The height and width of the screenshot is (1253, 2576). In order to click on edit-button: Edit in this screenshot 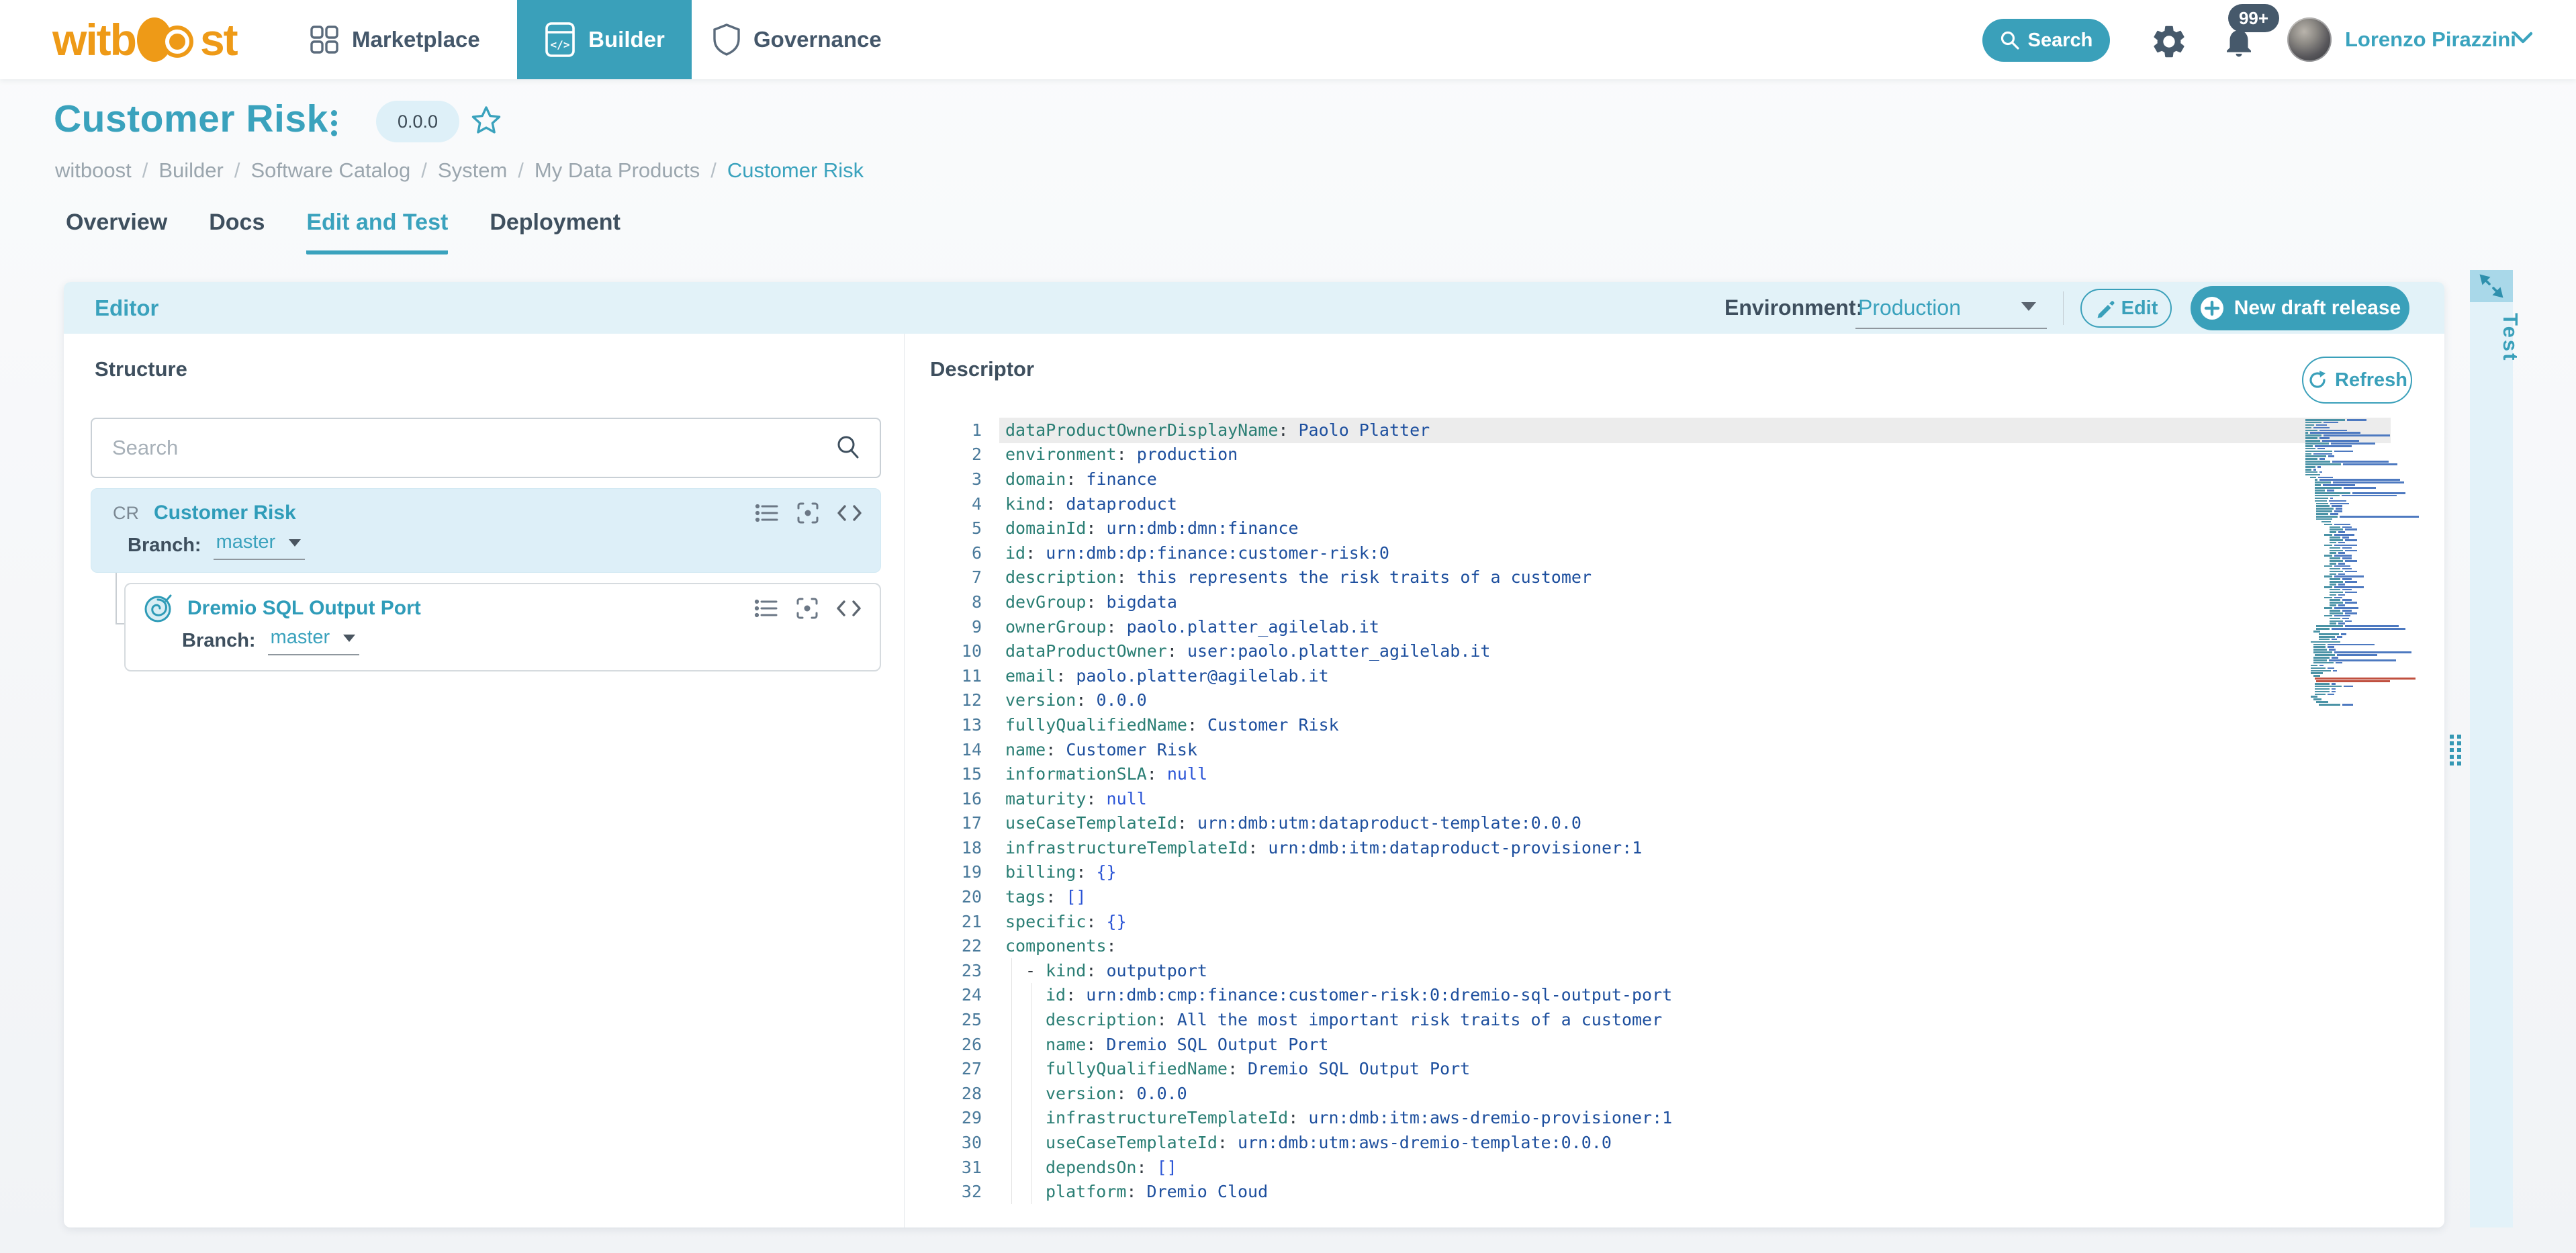, I will do `click(2126, 308)`.